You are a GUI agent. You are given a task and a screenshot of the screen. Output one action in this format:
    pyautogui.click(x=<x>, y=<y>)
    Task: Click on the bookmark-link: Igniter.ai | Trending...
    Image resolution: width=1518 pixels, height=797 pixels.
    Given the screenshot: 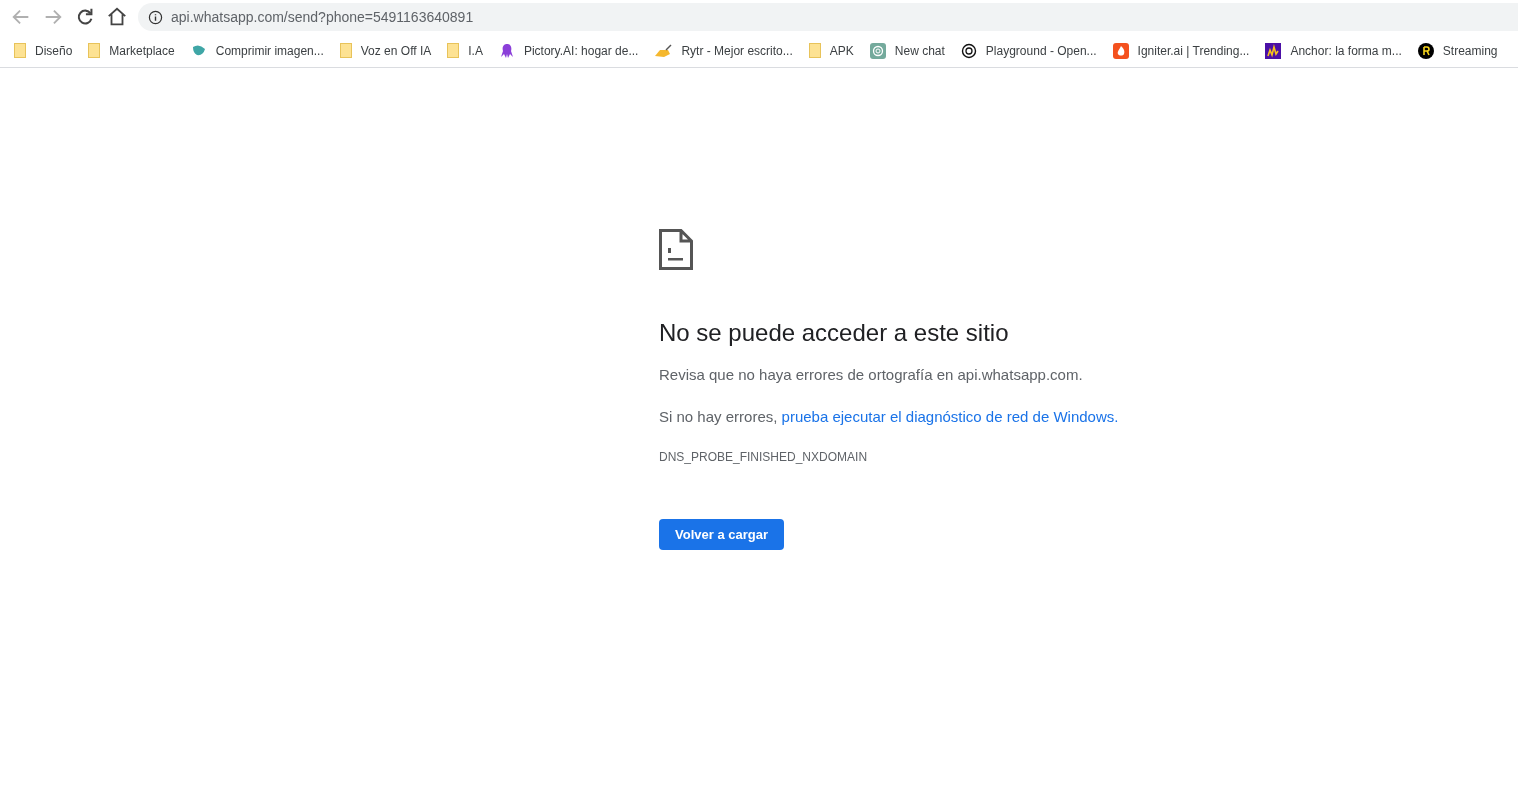 What is the action you would take?
    pyautogui.click(x=1181, y=50)
    